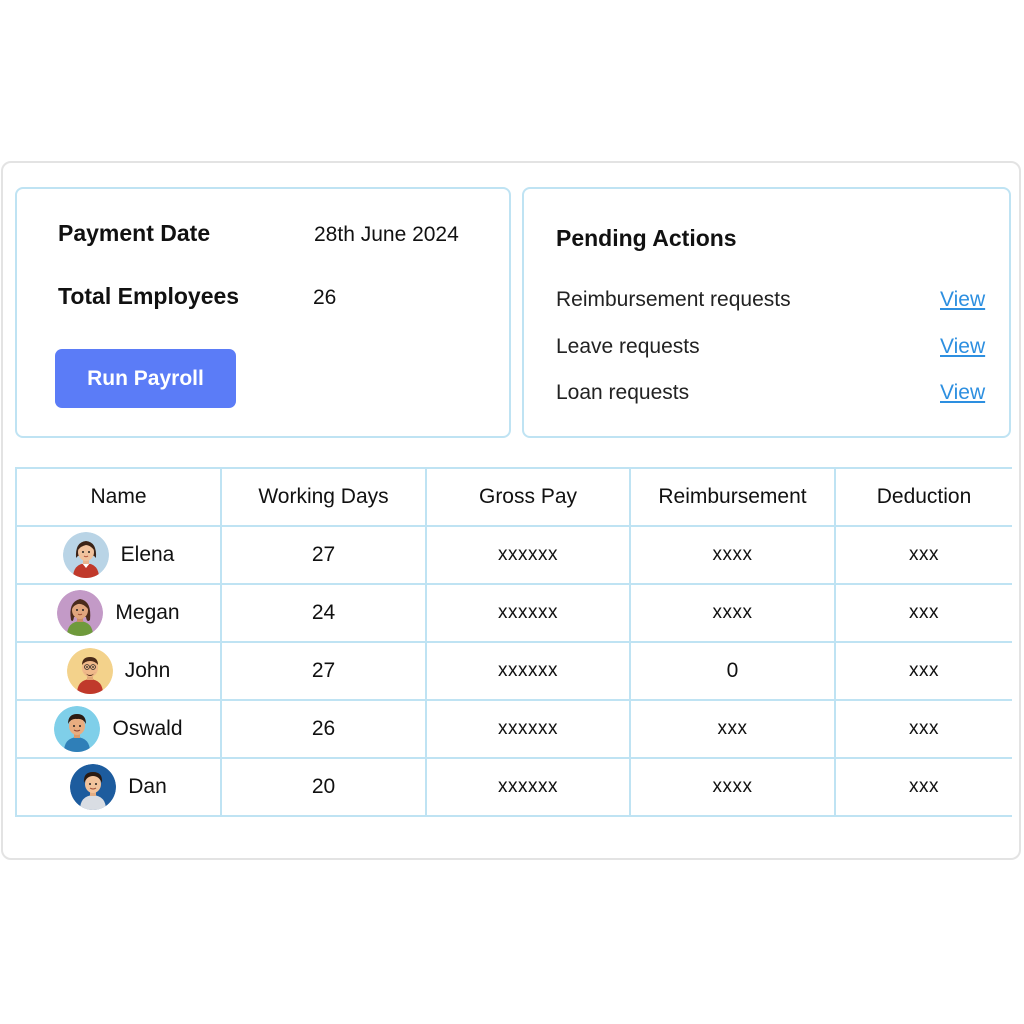 Image resolution: width=1024 pixels, height=1024 pixels. What do you see at coordinates (118, 787) in the screenshot?
I see `employee-name-cell: Dan` at bounding box center [118, 787].